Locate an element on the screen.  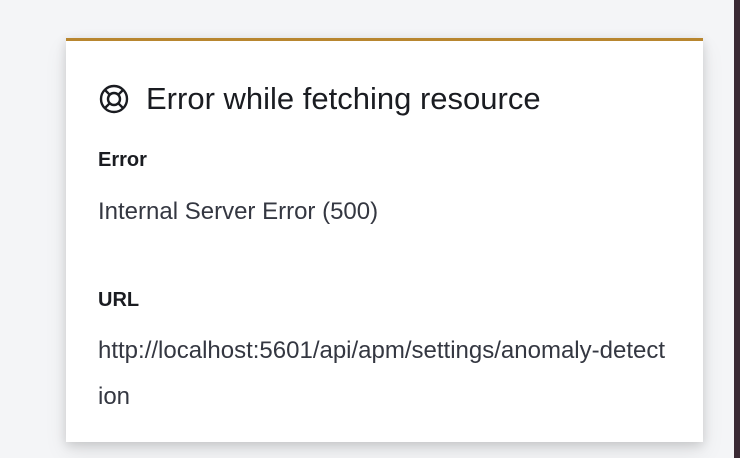
error-label: Error is located at coordinates (122, 160).